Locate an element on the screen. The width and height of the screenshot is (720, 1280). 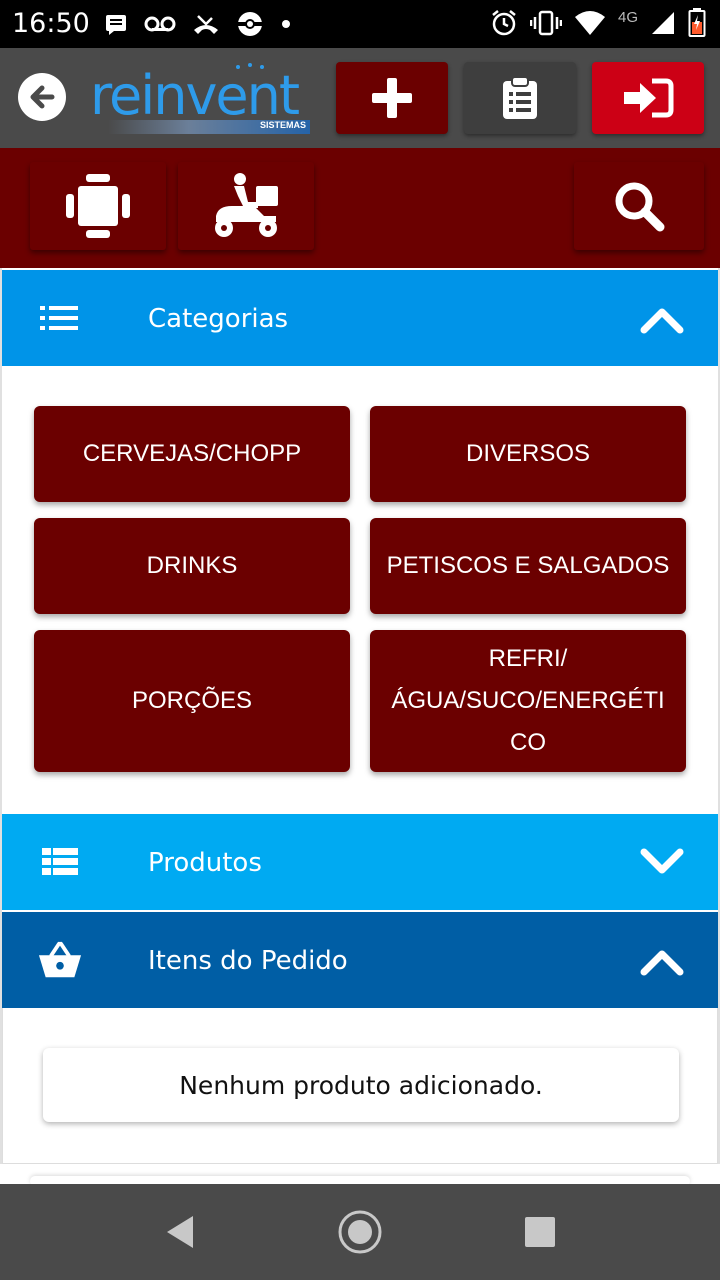
produtos-header: Produtos is located at coordinates (360, 862).